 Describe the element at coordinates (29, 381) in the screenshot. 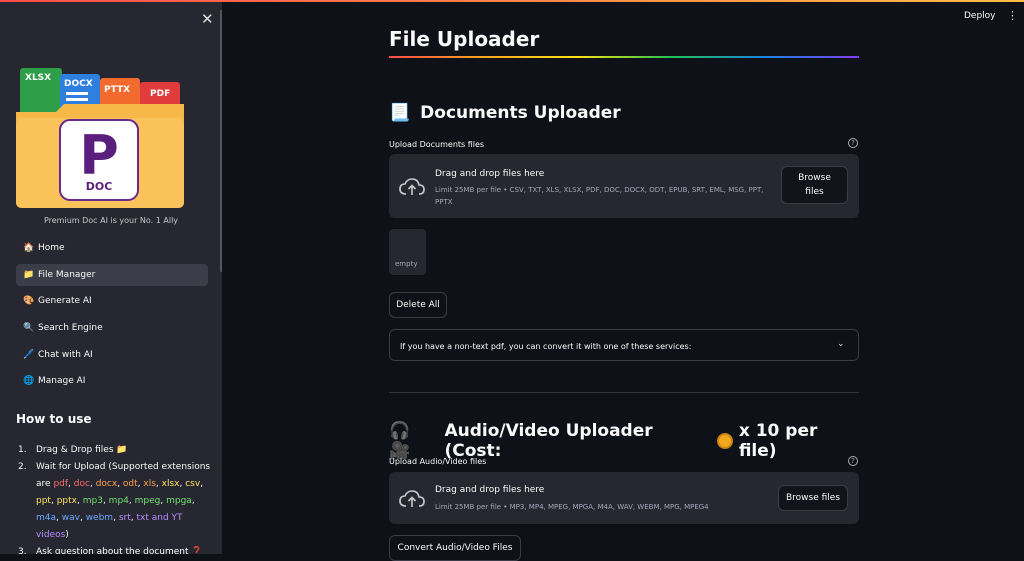

I see `globe-icon: 🌐` at that location.